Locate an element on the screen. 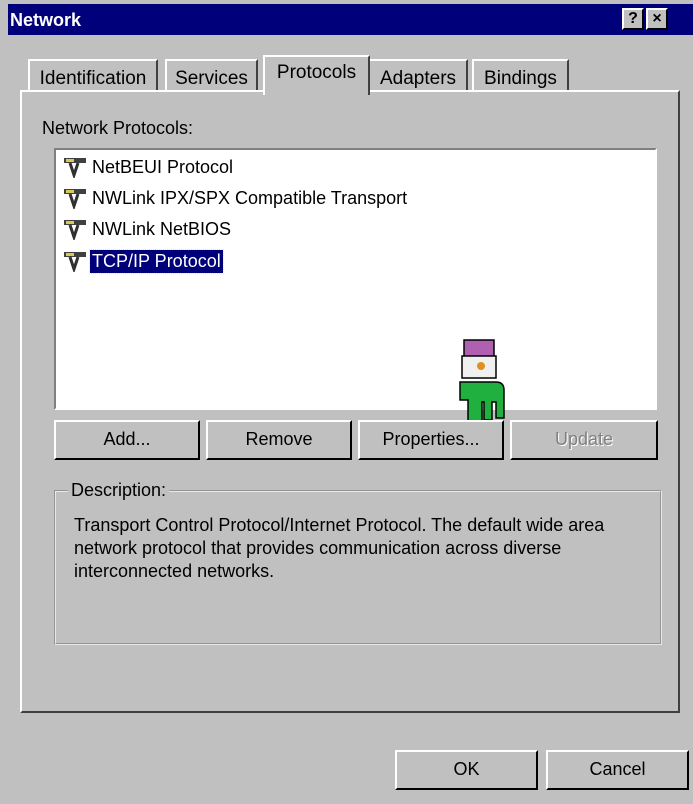  list-item: NetBEUI Protocol is located at coordinates (148, 167).